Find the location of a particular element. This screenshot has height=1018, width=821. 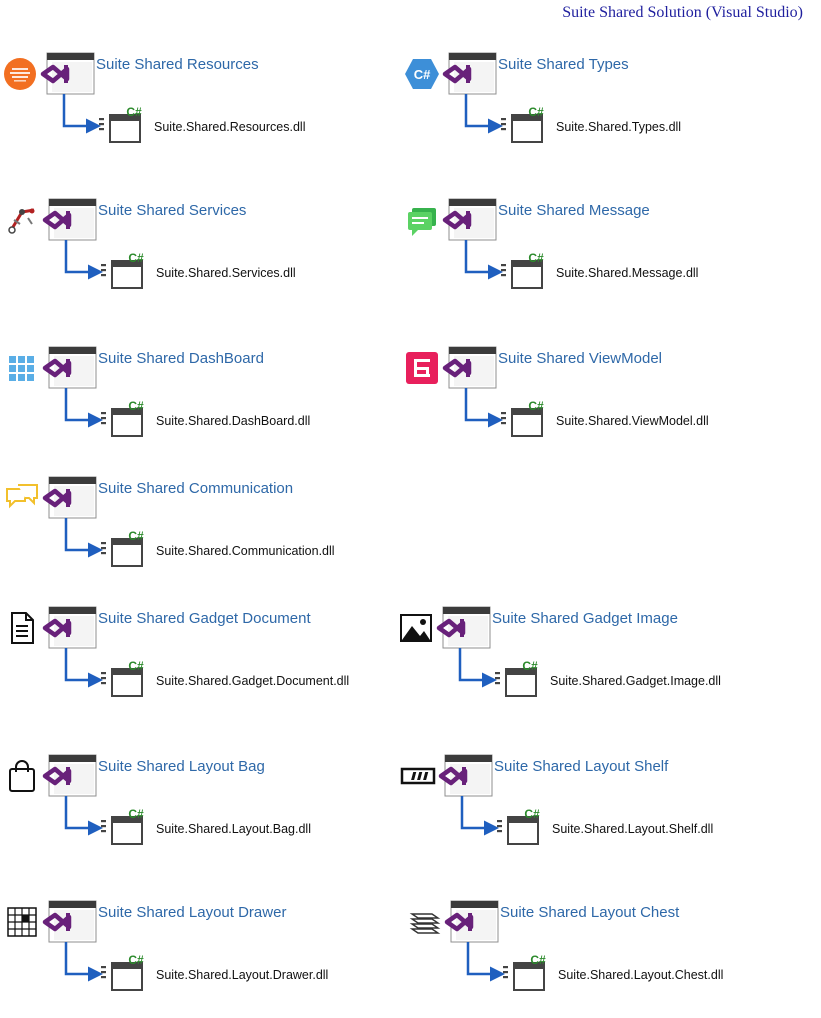

project-name-link: Suite Shared Message is located at coordinates (574, 210).